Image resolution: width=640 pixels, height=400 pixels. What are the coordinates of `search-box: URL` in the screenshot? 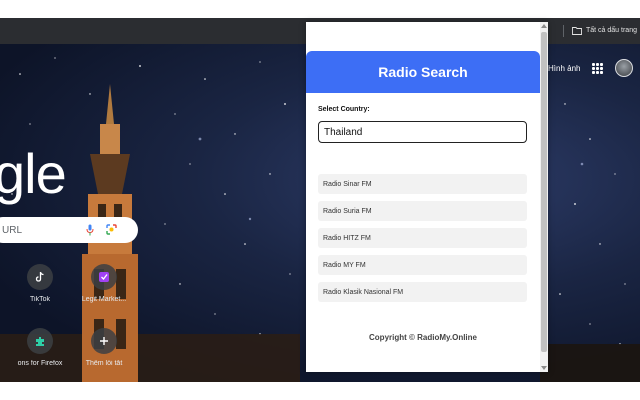 It's located at (69, 230).